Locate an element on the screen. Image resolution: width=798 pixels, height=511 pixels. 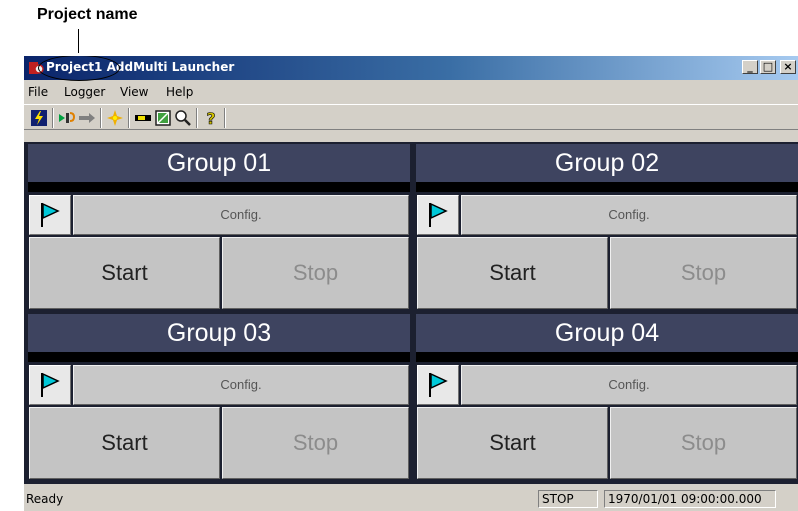
group-title: Group 04 is located at coordinates (607, 333).